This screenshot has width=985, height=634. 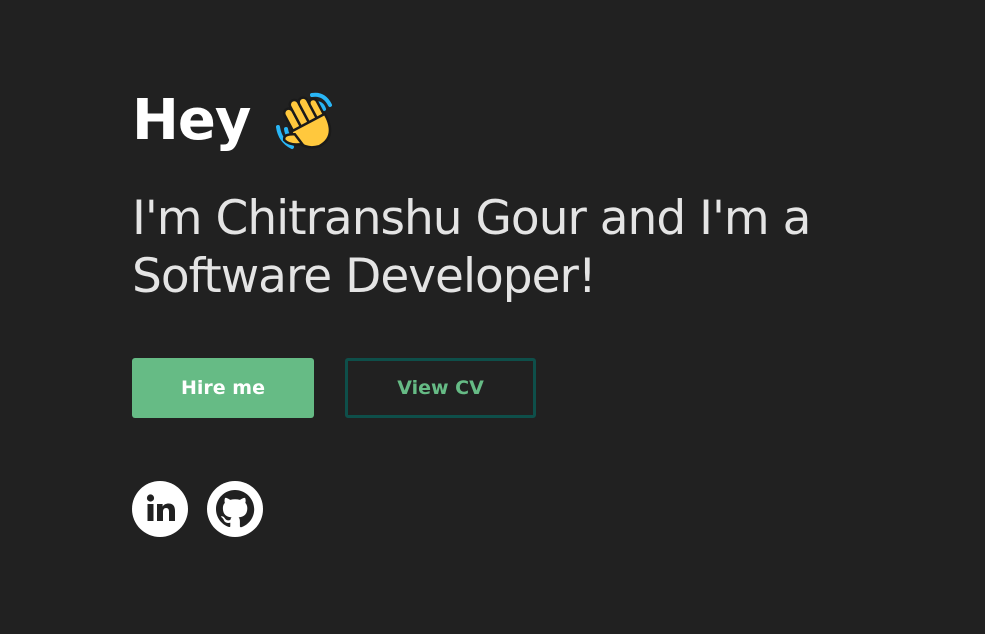 I want to click on cta-buttons: Hire me View CV, so click(x=334, y=388).